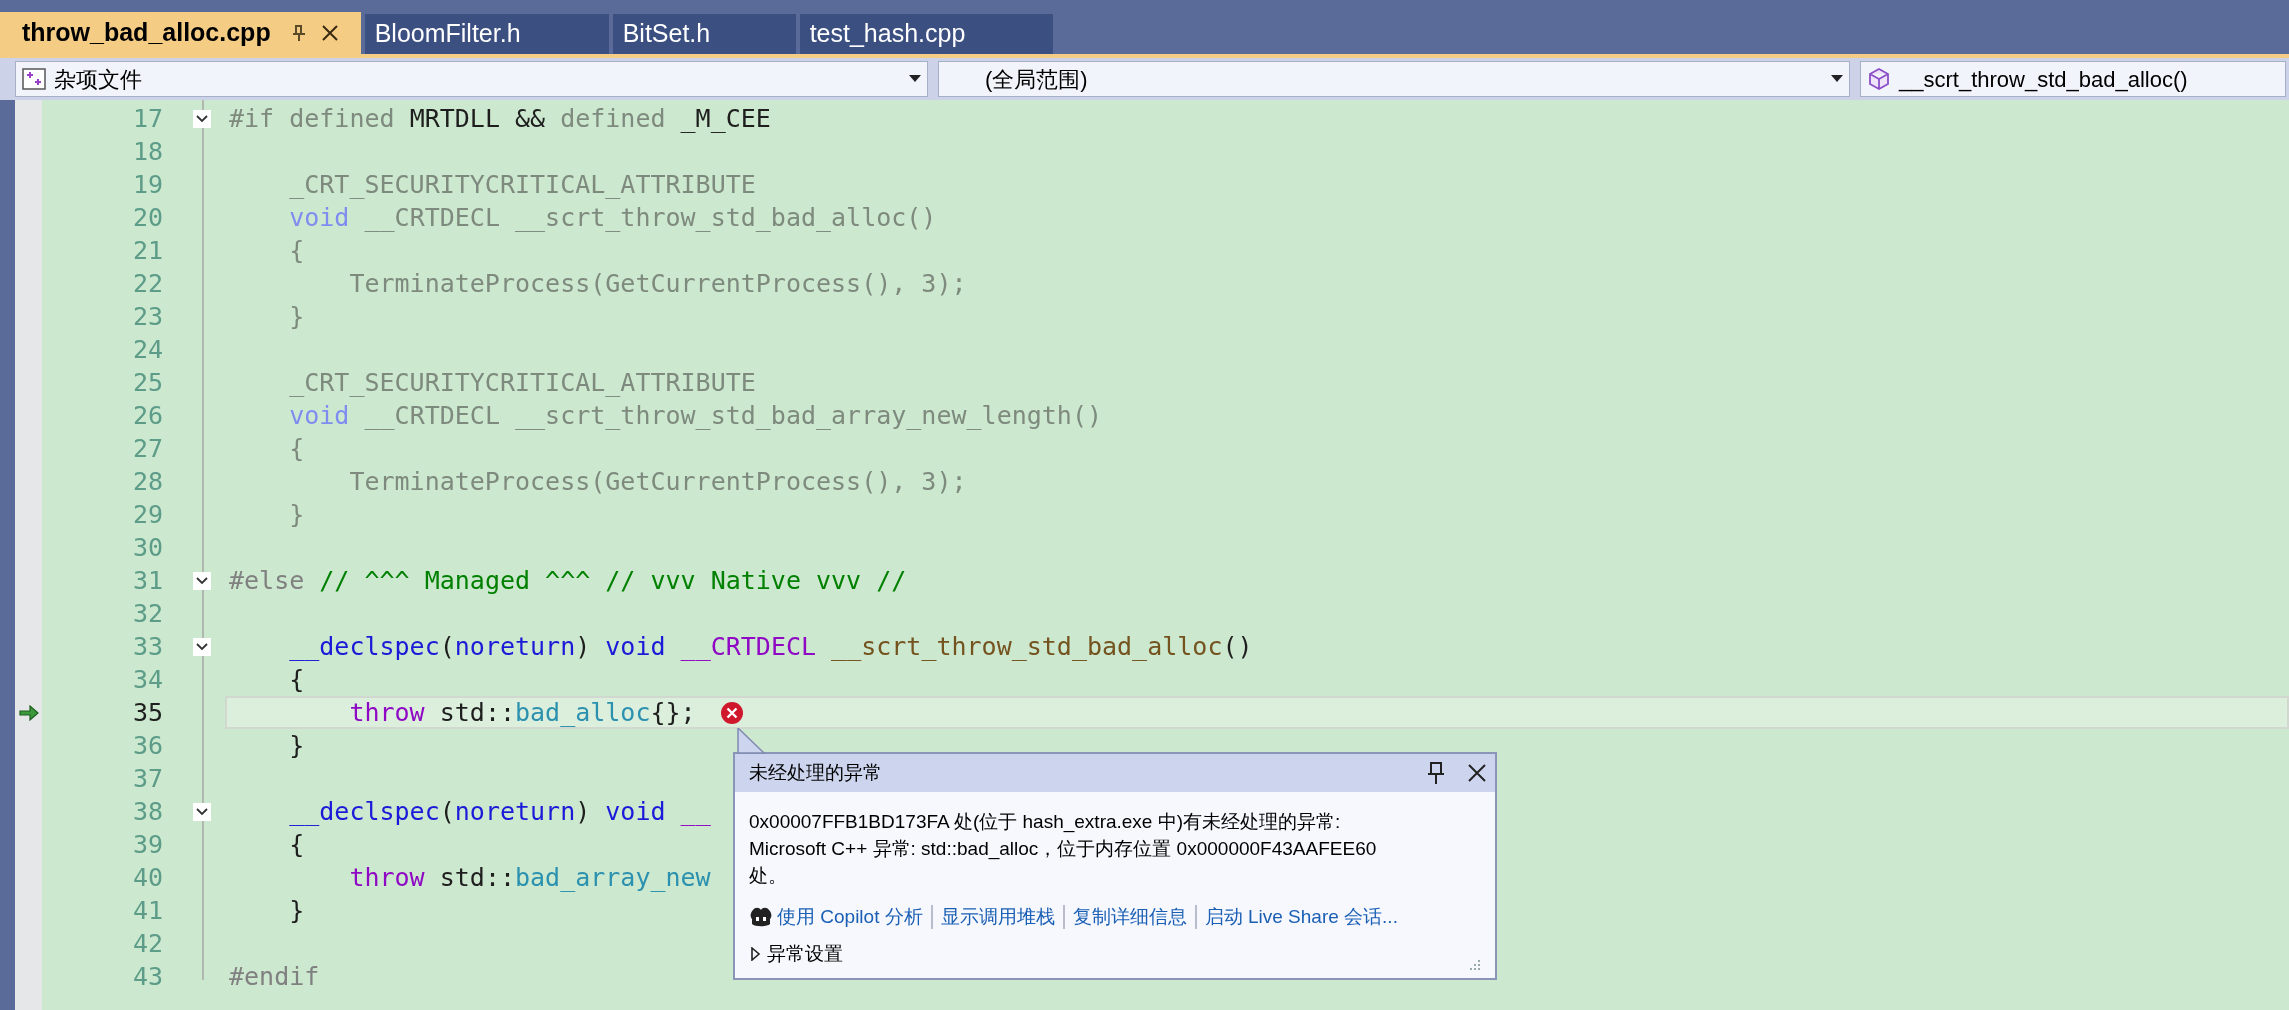  I want to click on line-number: 39, so click(147, 844).